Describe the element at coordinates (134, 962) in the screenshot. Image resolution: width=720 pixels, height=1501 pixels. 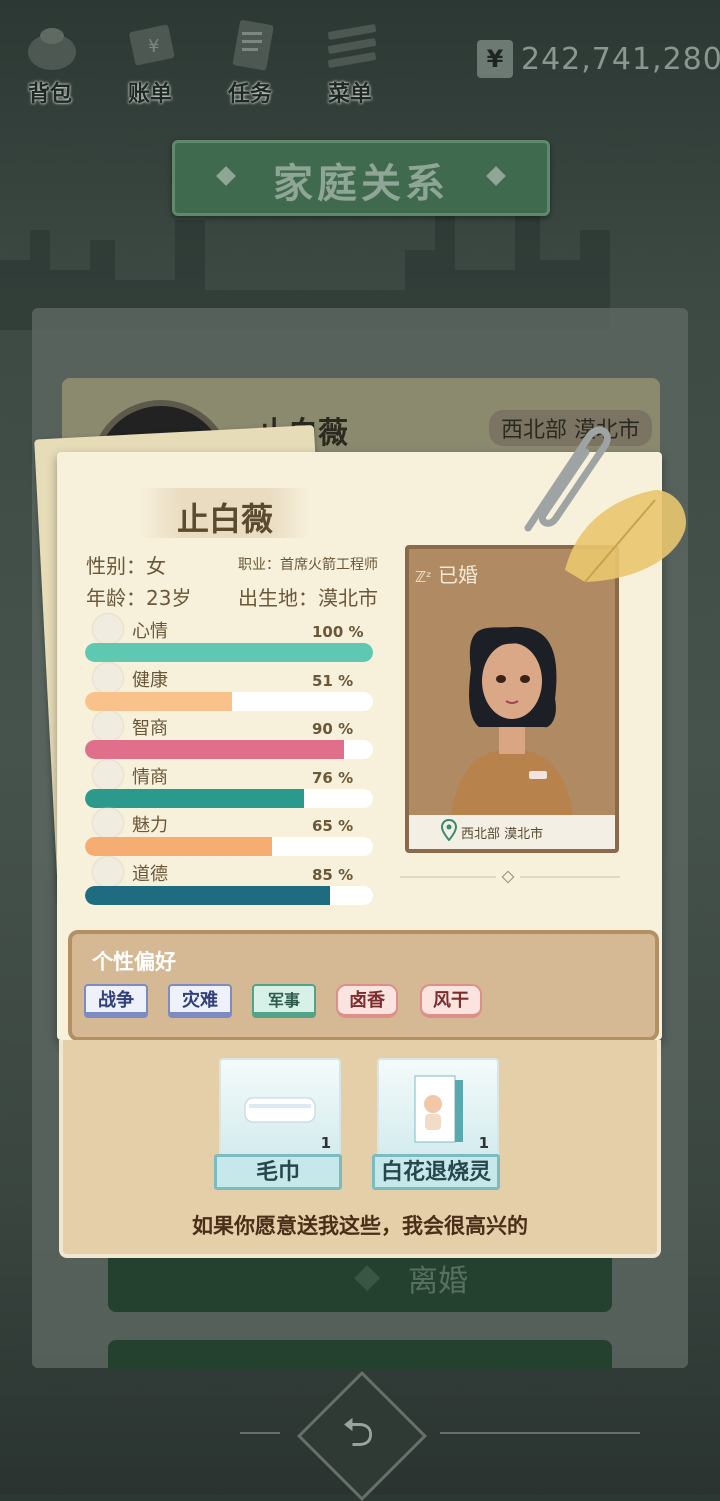
I see `preferences-heading: 个性偏好` at that location.